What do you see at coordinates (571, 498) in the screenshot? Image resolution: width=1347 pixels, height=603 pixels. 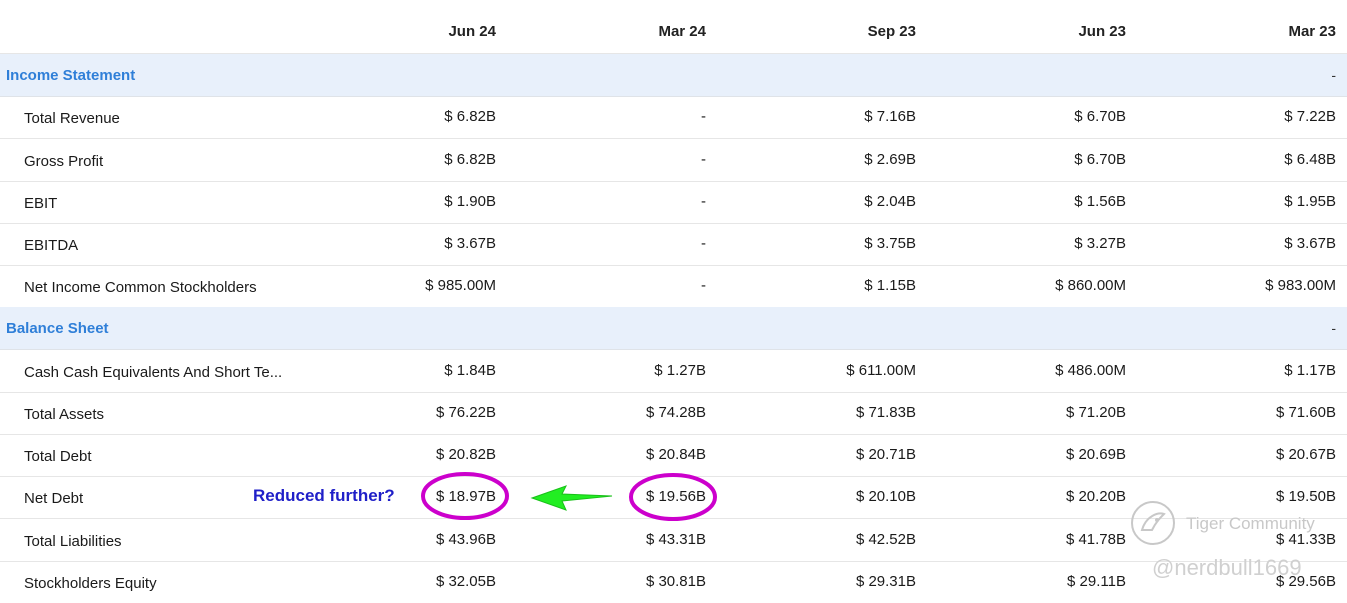 I see `left-arrow-icon` at bounding box center [571, 498].